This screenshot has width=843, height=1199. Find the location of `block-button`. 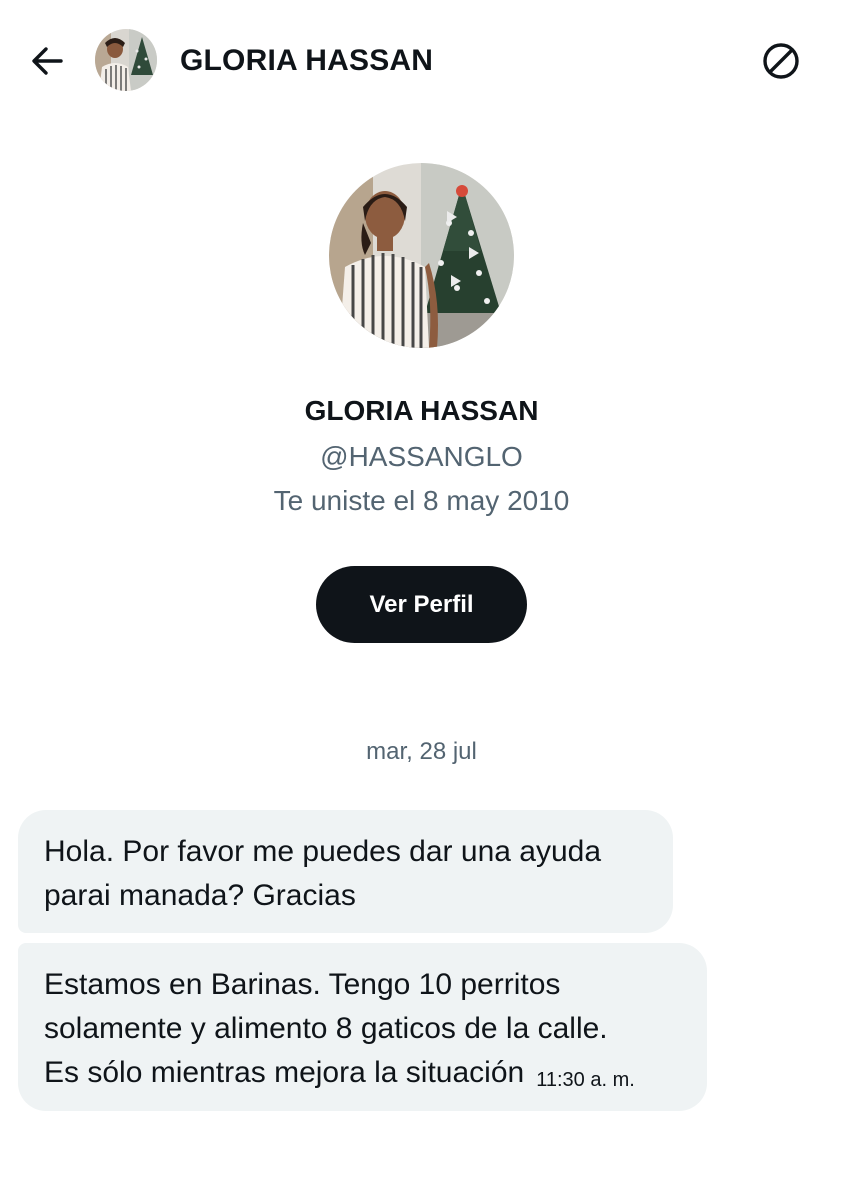

block-button is located at coordinates (781, 61).